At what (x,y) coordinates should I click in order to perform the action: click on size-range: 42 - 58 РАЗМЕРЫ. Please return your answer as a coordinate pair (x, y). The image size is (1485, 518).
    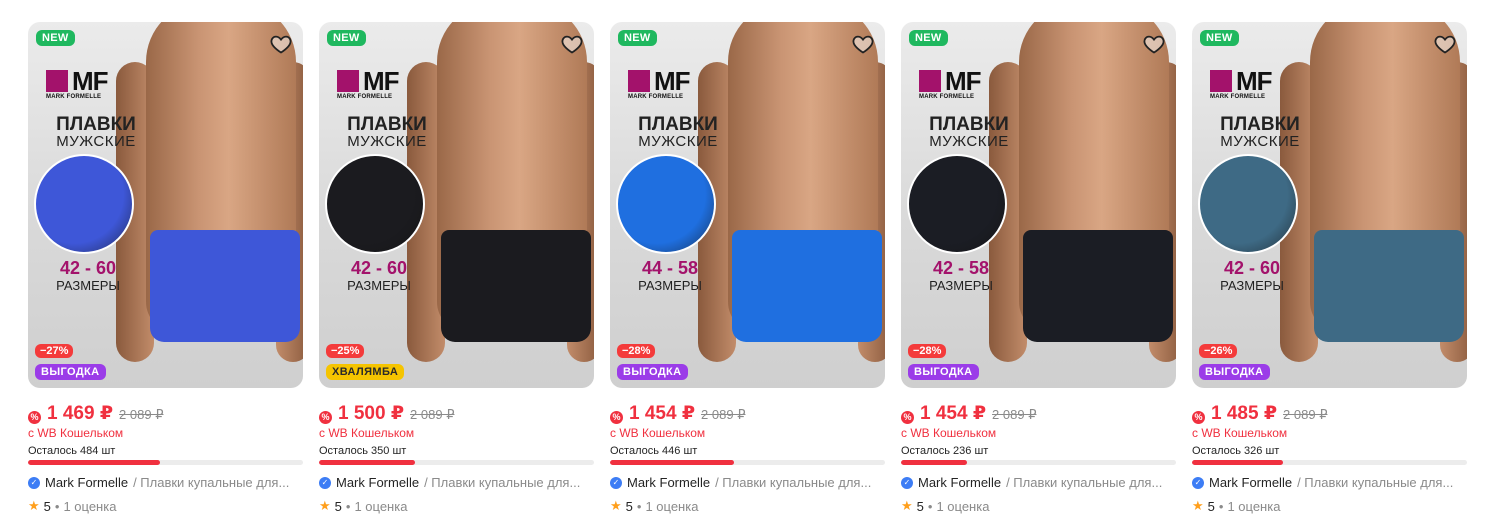
    Looking at the image, I should click on (961, 276).